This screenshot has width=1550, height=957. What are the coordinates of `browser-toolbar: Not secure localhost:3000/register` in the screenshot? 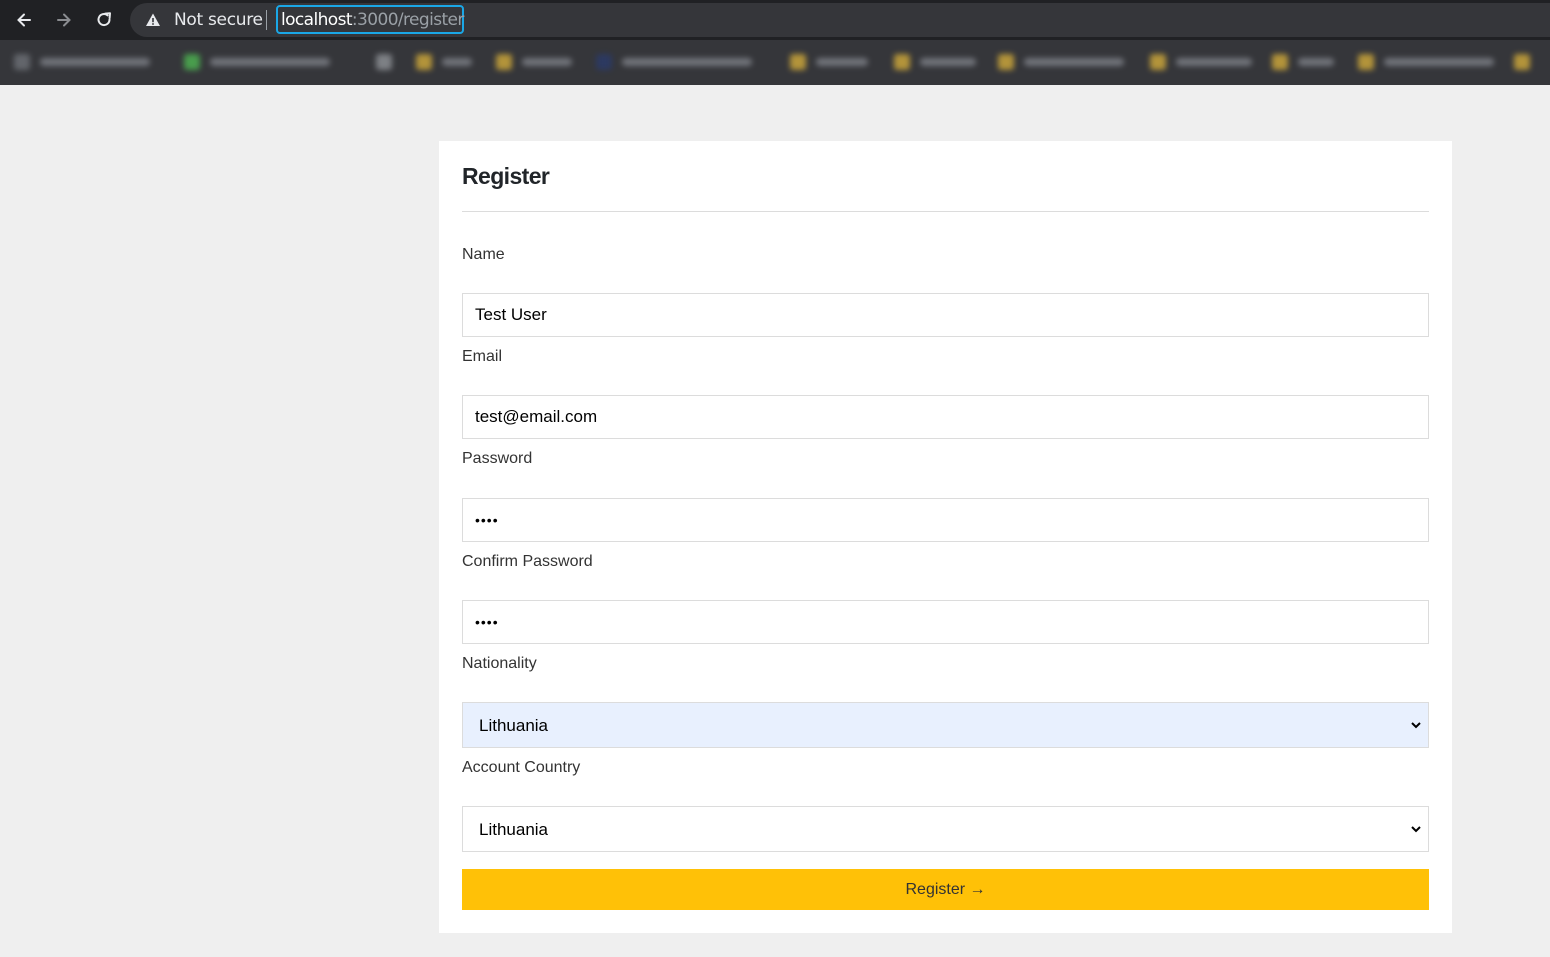 It's located at (775, 20).